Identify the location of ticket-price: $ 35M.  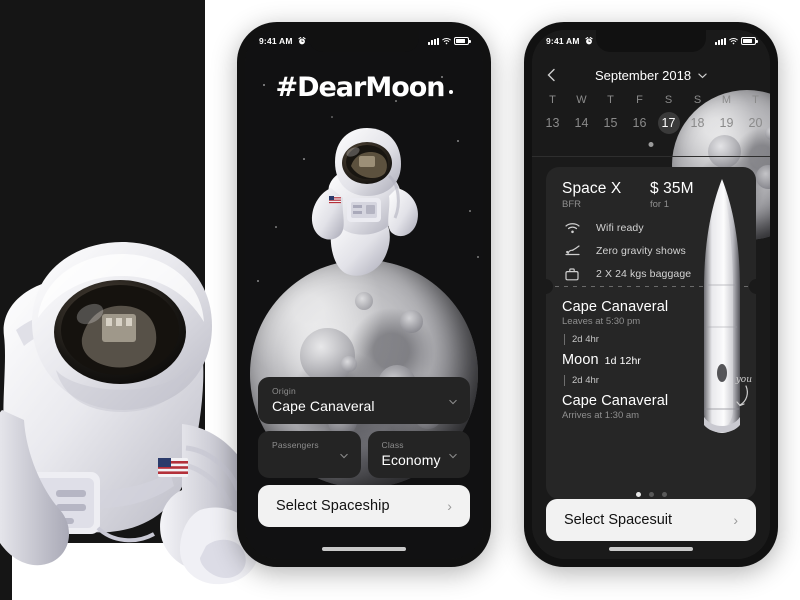
(672, 188).